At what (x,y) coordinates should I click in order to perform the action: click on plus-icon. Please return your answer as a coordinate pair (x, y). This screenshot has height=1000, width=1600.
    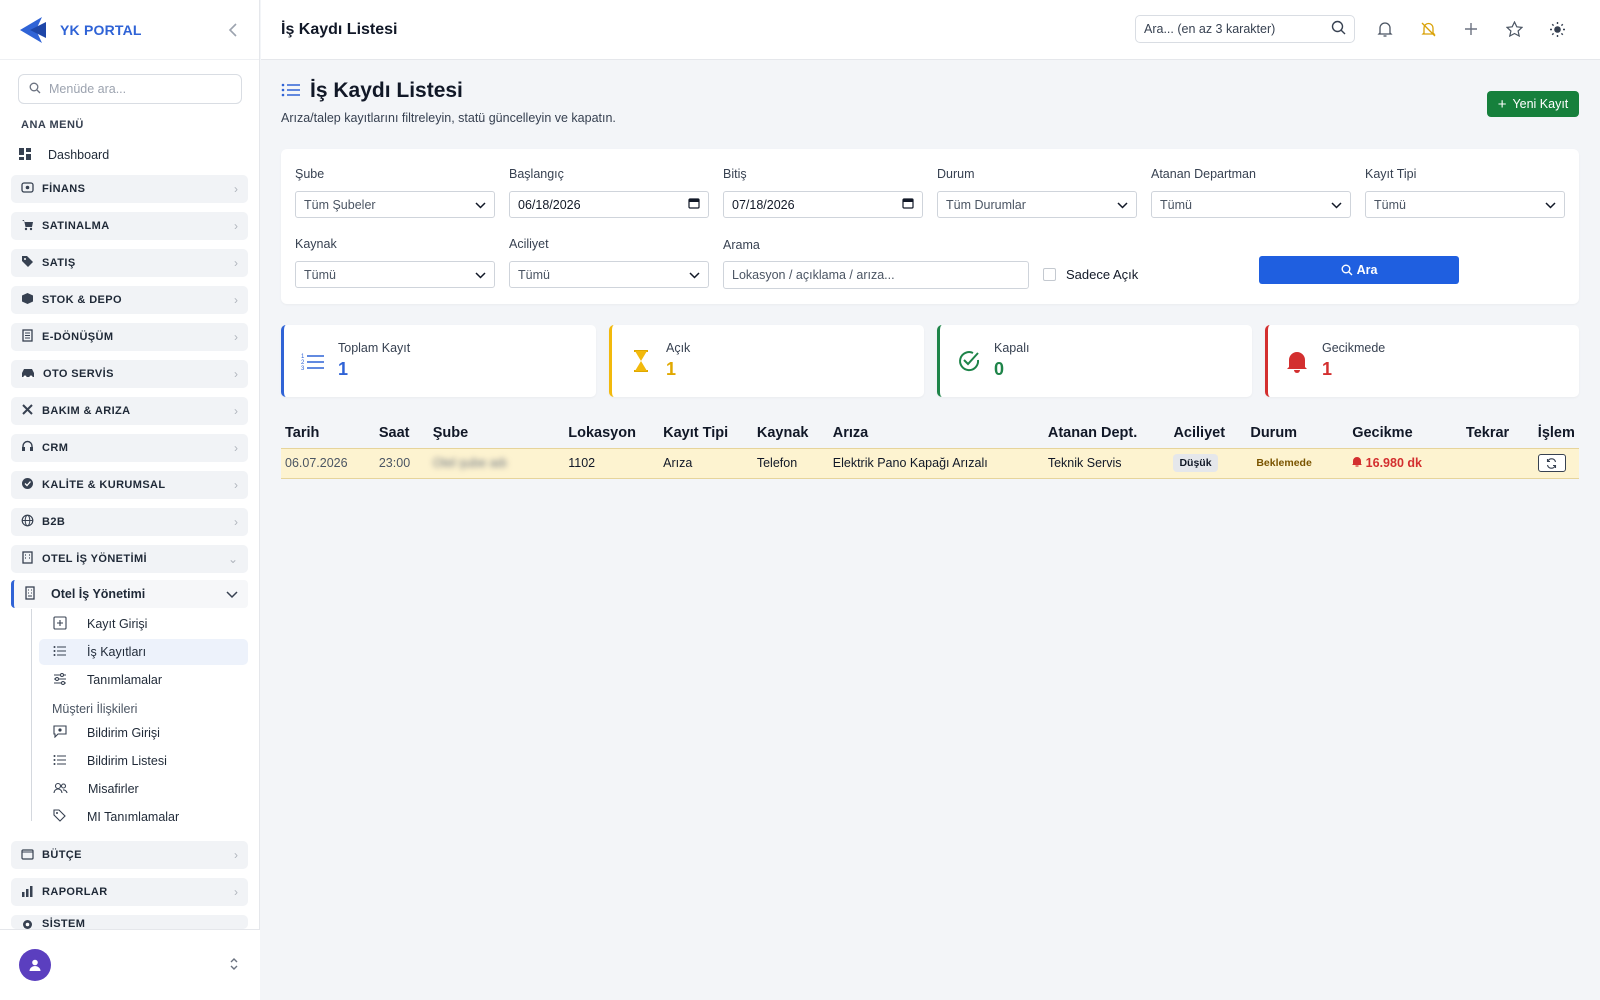
    Looking at the image, I should click on (1471, 29).